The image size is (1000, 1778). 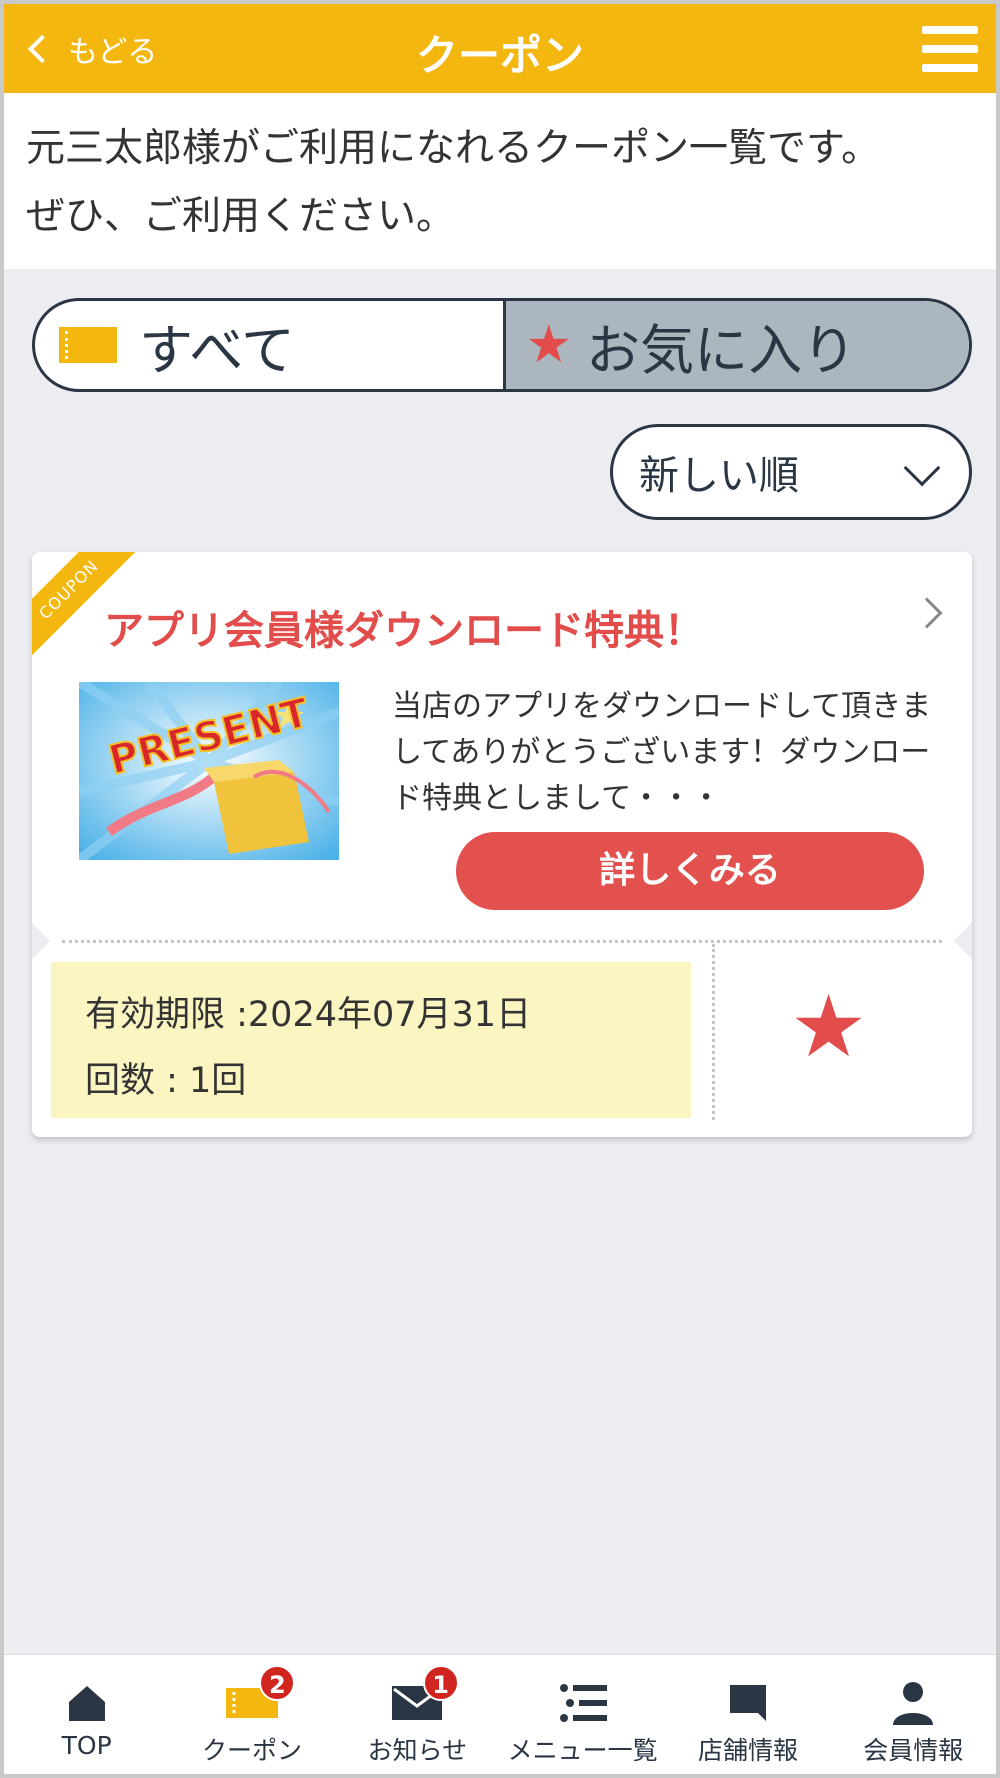 What do you see at coordinates (748, 1703) in the screenshot?
I see `store-icon` at bounding box center [748, 1703].